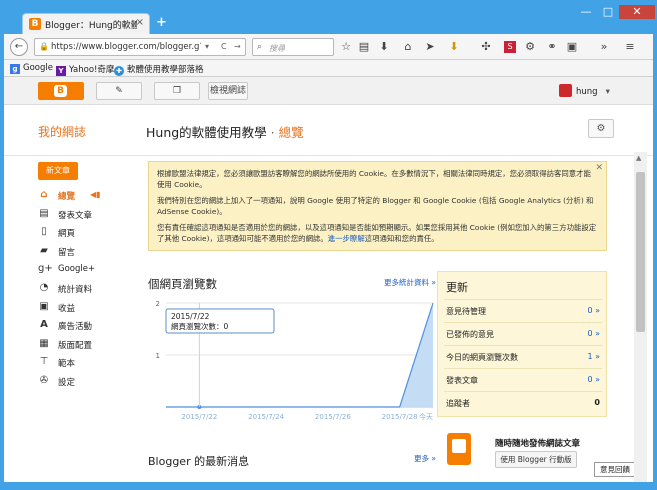 The width and height of the screenshot is (657, 490). What do you see at coordinates (470, 334) in the screenshot?
I see `updates-row-label: 已發佈的意見` at bounding box center [470, 334].